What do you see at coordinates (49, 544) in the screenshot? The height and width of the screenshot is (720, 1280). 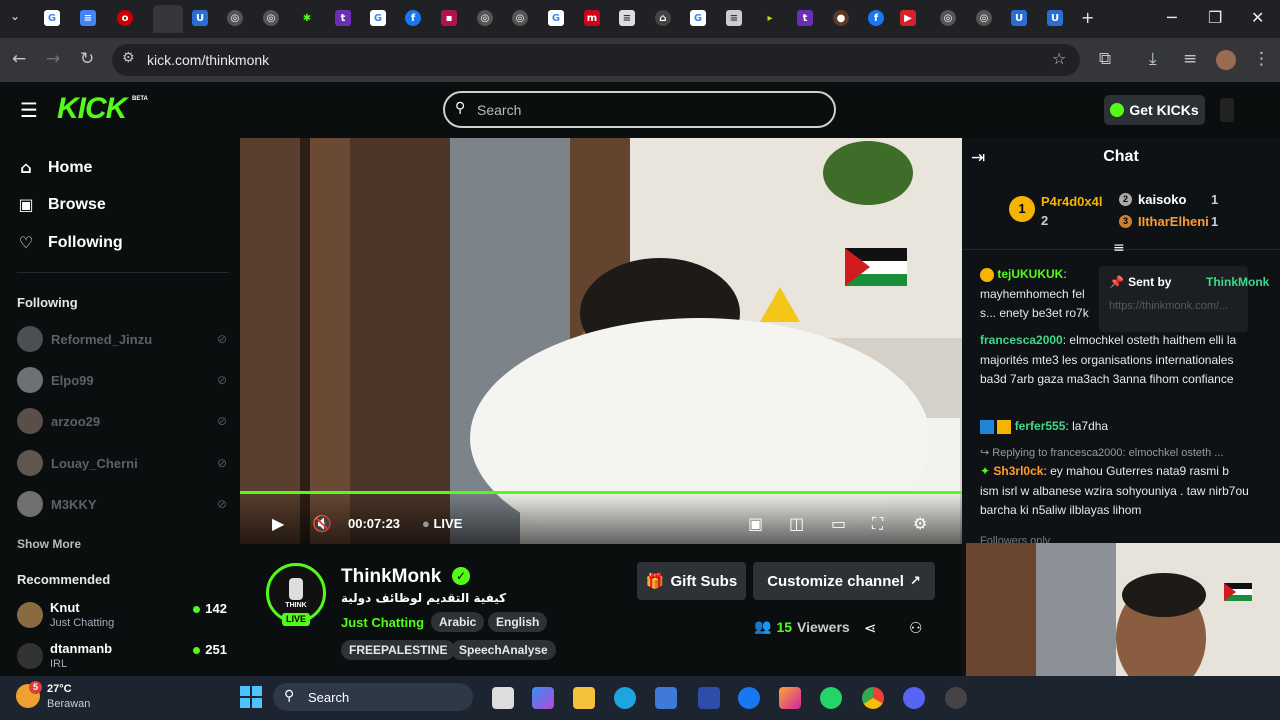 I see `show-more-button: Show More` at bounding box center [49, 544].